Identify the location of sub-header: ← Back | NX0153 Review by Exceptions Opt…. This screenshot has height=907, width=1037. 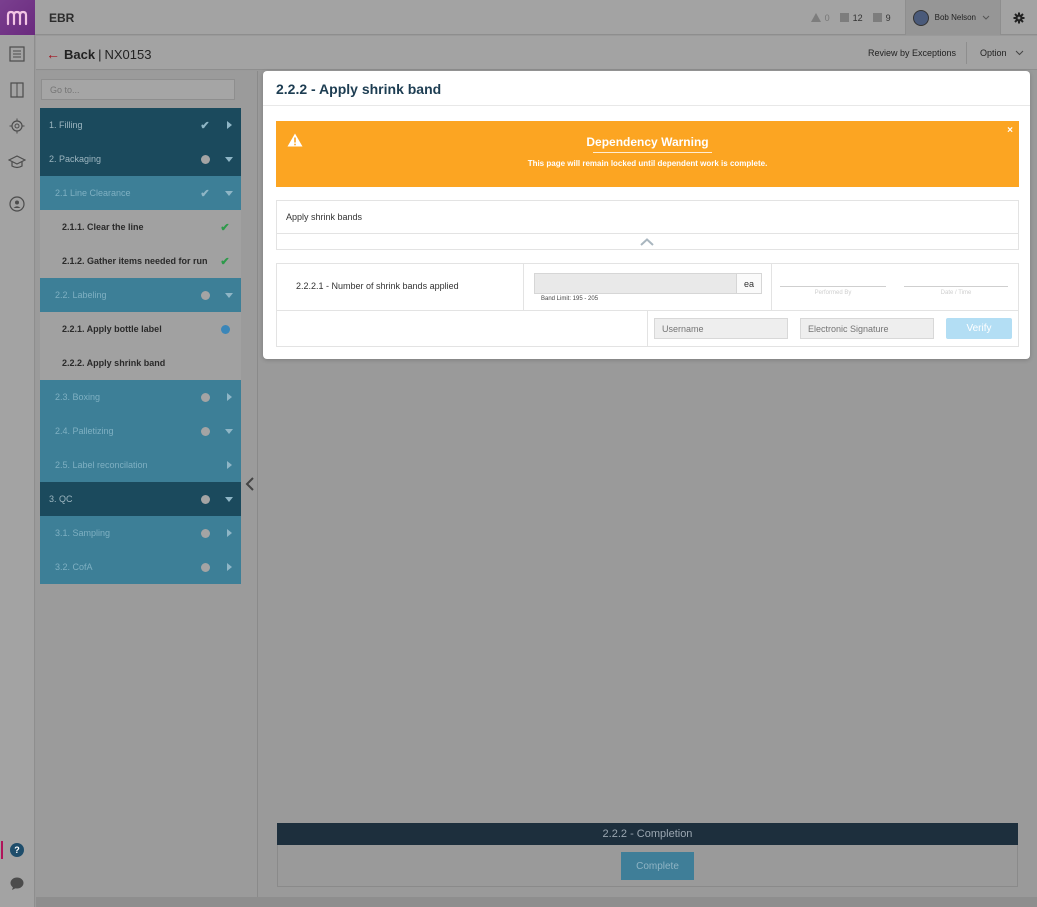
(536, 53).